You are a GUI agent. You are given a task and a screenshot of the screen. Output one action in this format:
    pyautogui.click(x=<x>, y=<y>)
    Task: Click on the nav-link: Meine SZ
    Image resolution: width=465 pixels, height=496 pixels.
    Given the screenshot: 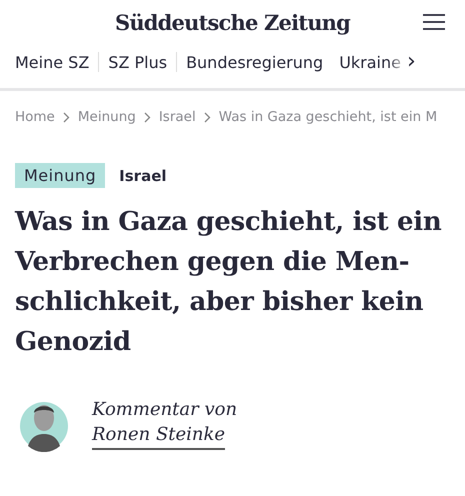 What is the action you would take?
    pyautogui.click(x=52, y=62)
    